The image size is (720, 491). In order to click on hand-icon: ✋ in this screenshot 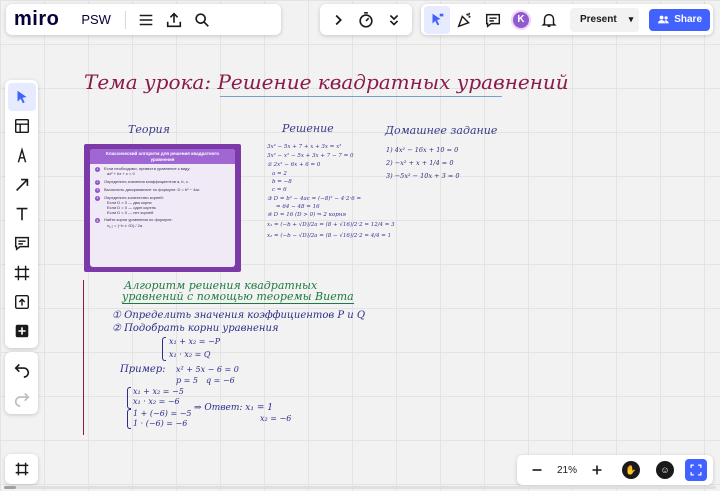, I will do `click(630, 470)`.